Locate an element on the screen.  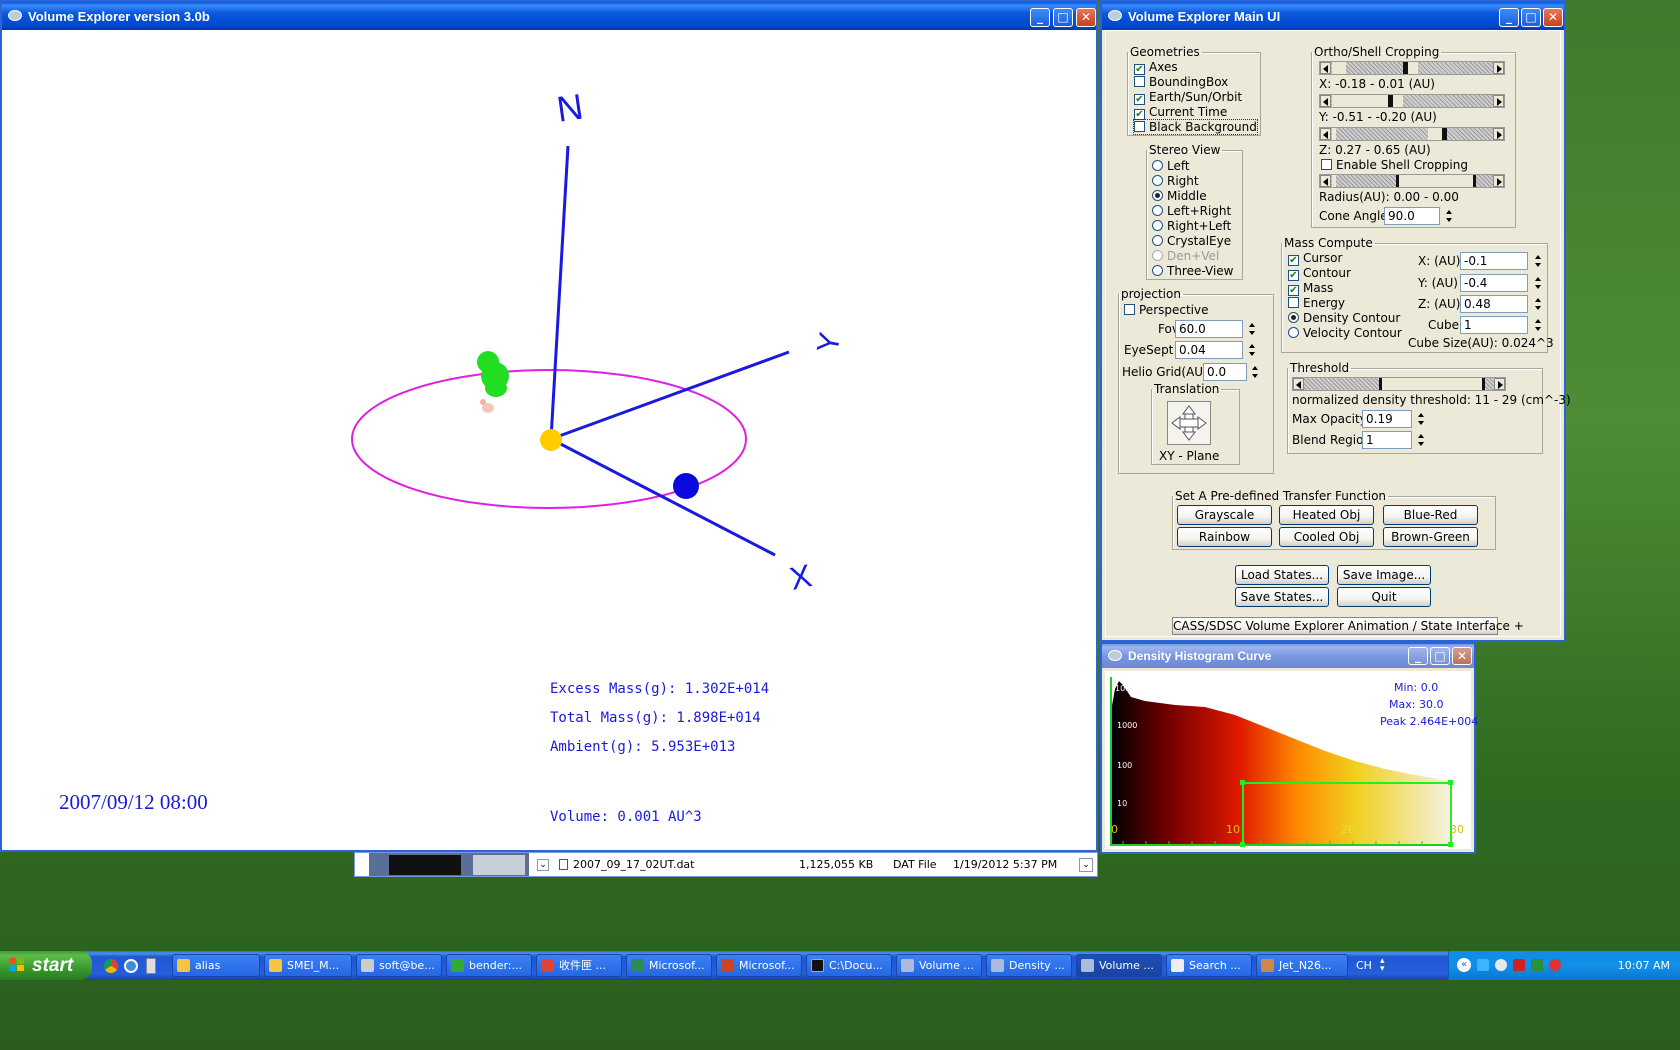
helio-grid-spinner is located at coordinates (1255, 372).